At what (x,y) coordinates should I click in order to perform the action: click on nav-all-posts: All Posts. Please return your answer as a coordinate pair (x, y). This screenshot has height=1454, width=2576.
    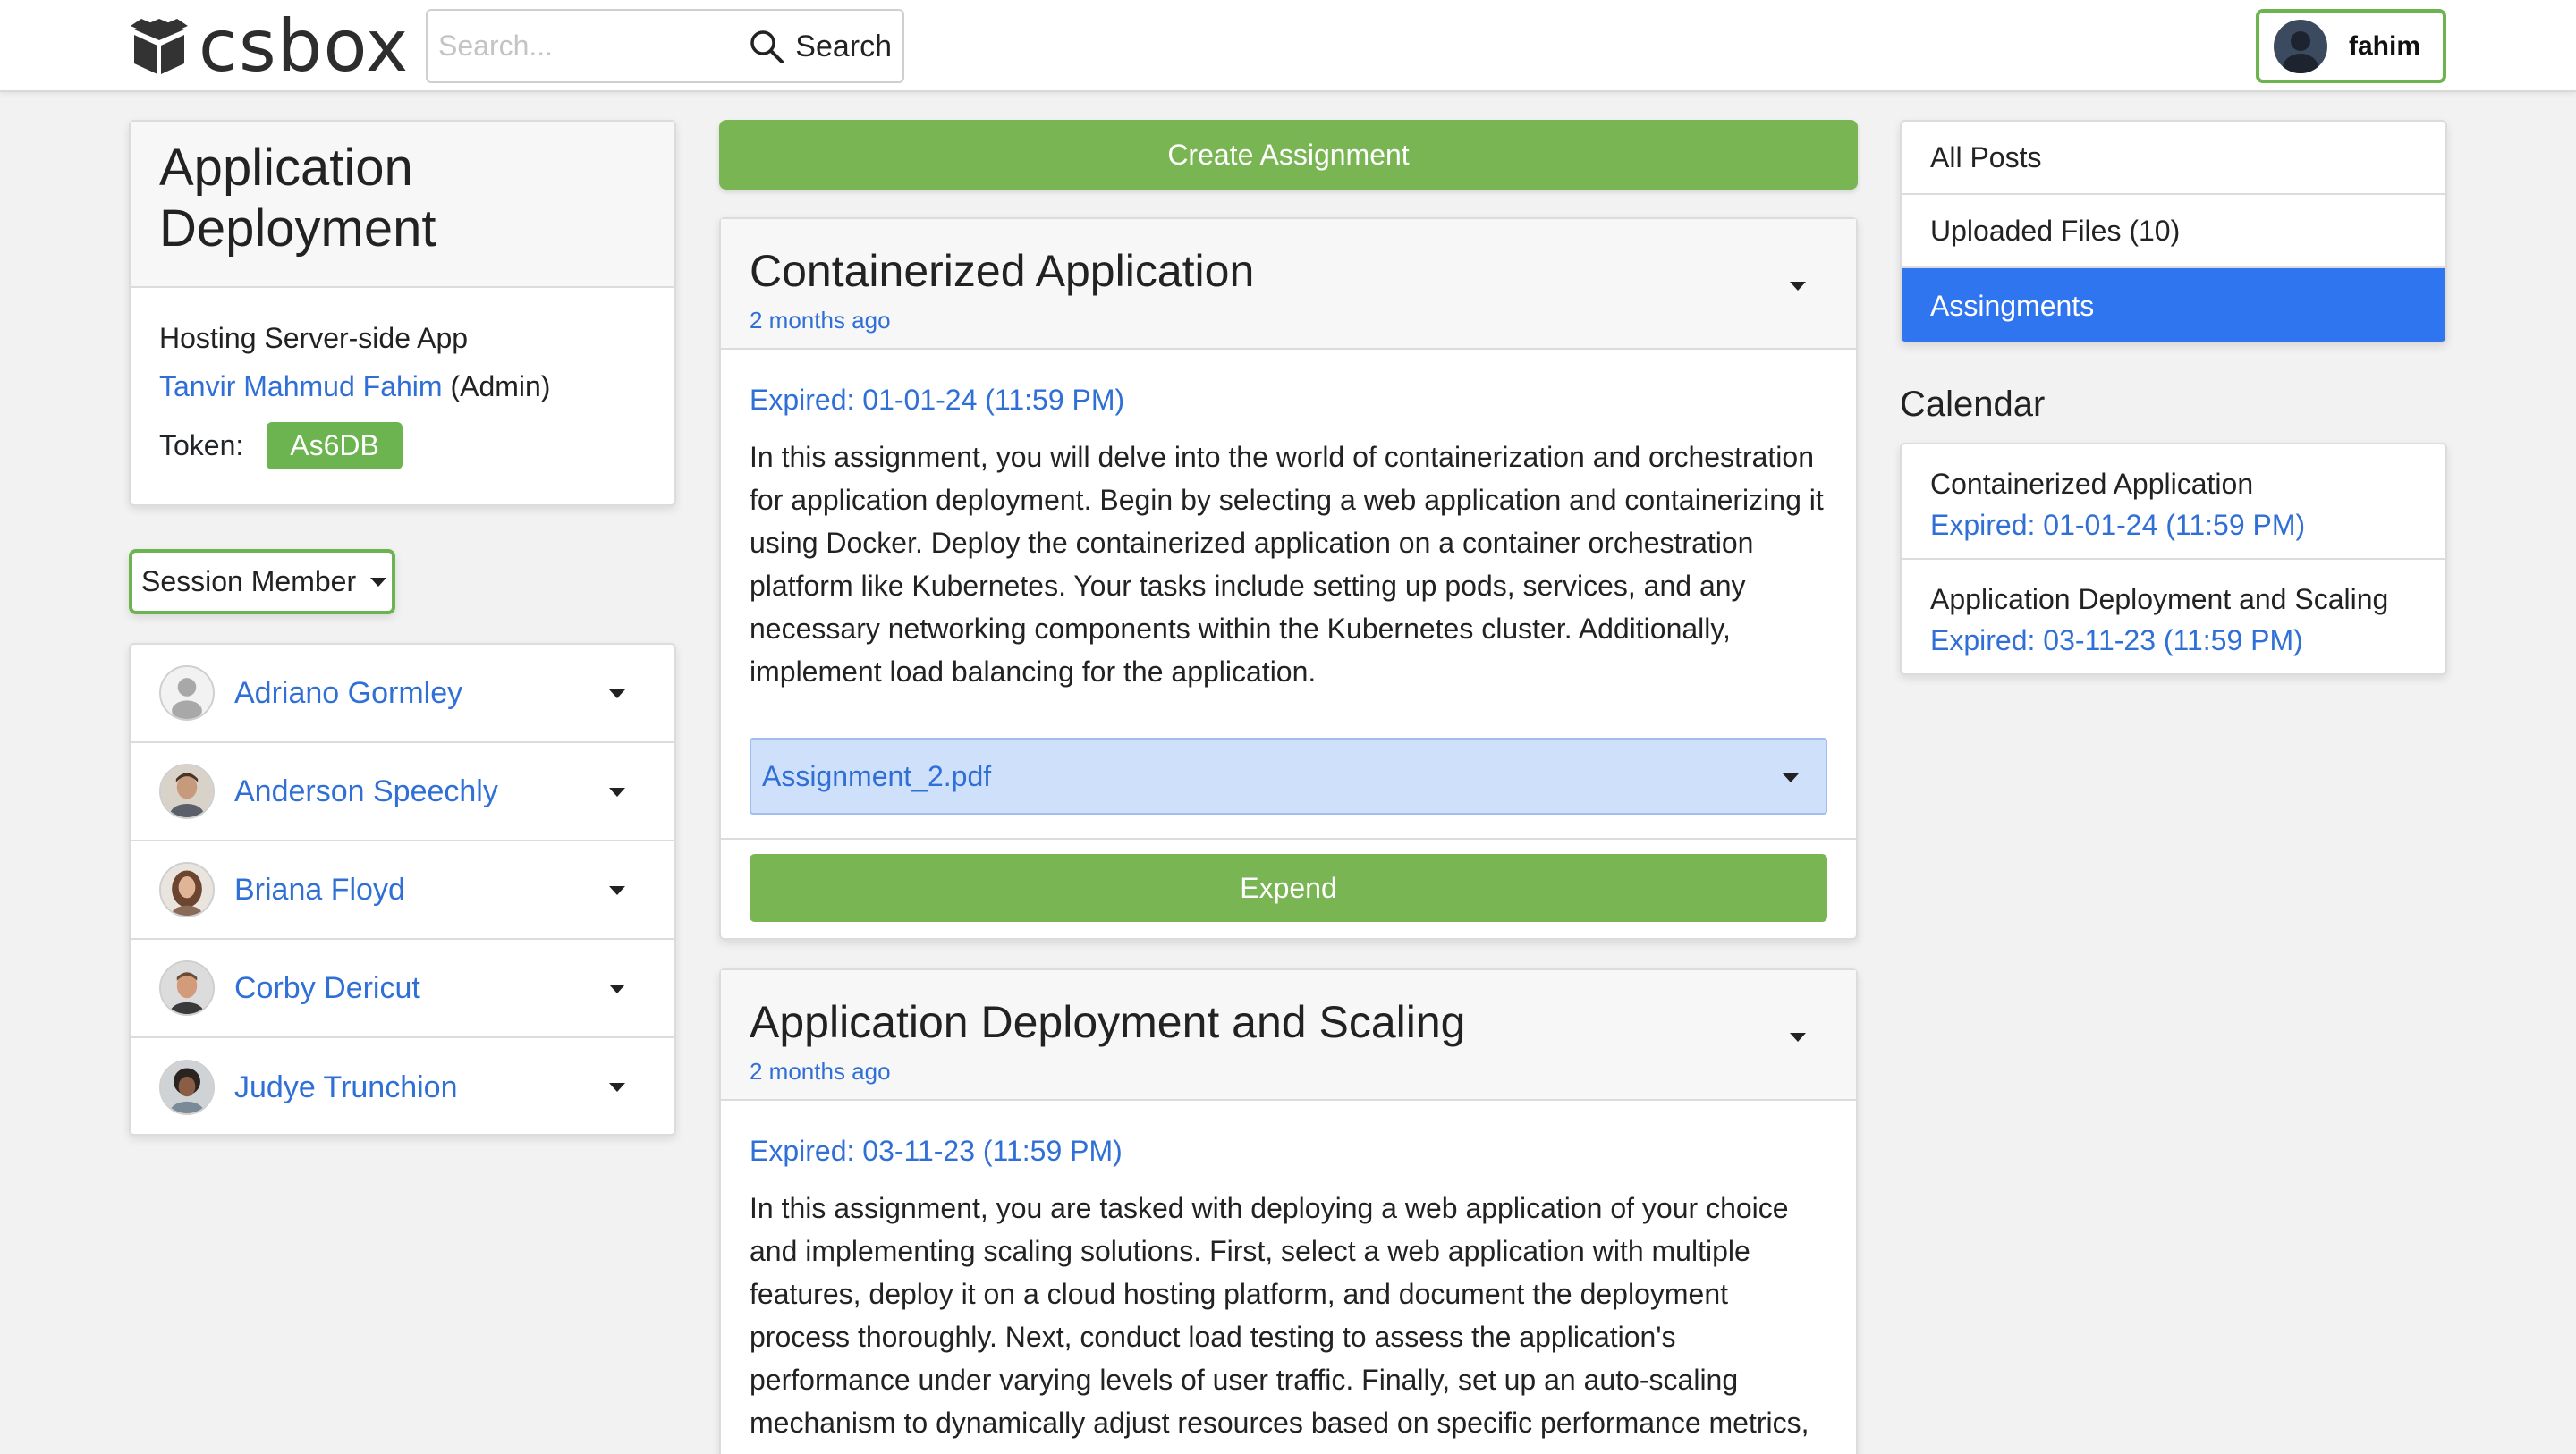
    Looking at the image, I should click on (2173, 158).